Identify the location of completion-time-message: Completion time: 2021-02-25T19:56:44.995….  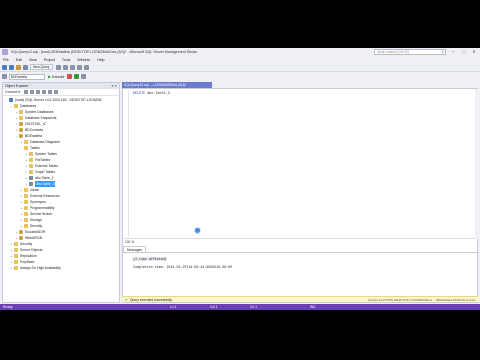
(182, 267).